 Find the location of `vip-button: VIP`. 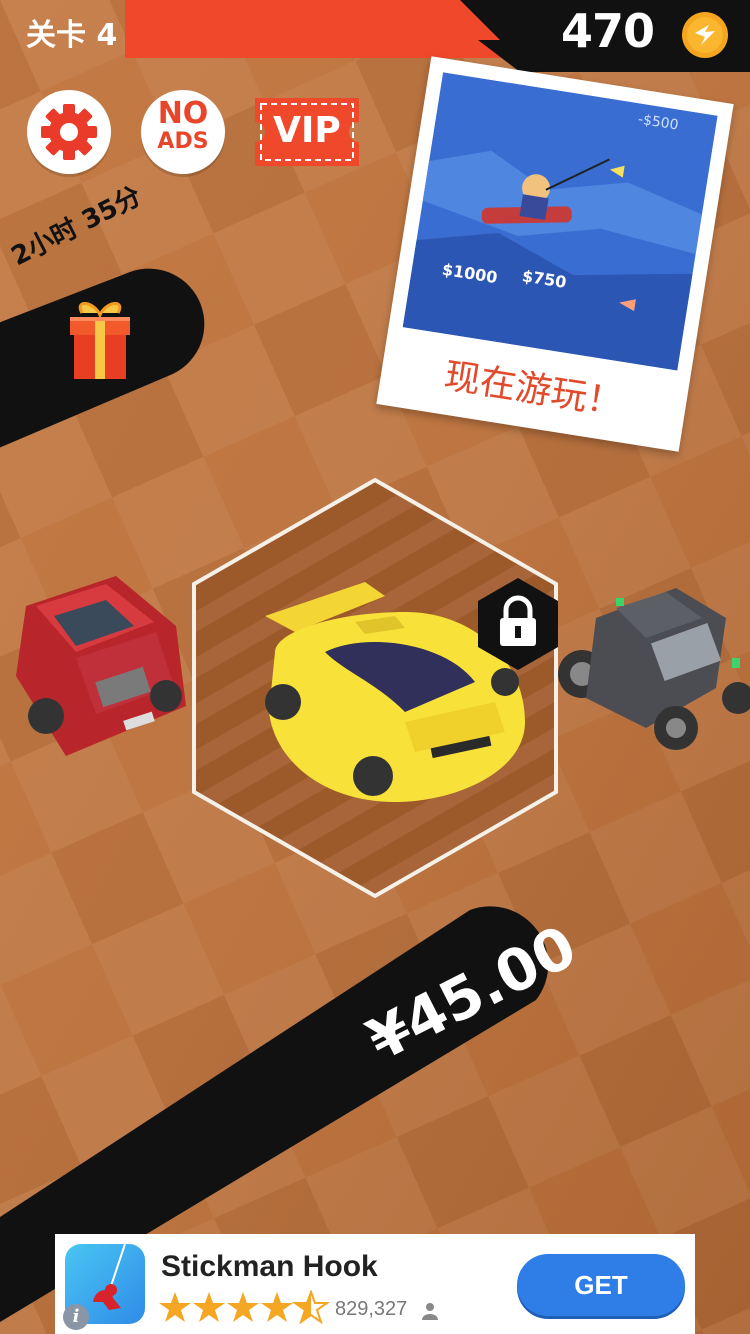

vip-button: VIP is located at coordinates (307, 132).